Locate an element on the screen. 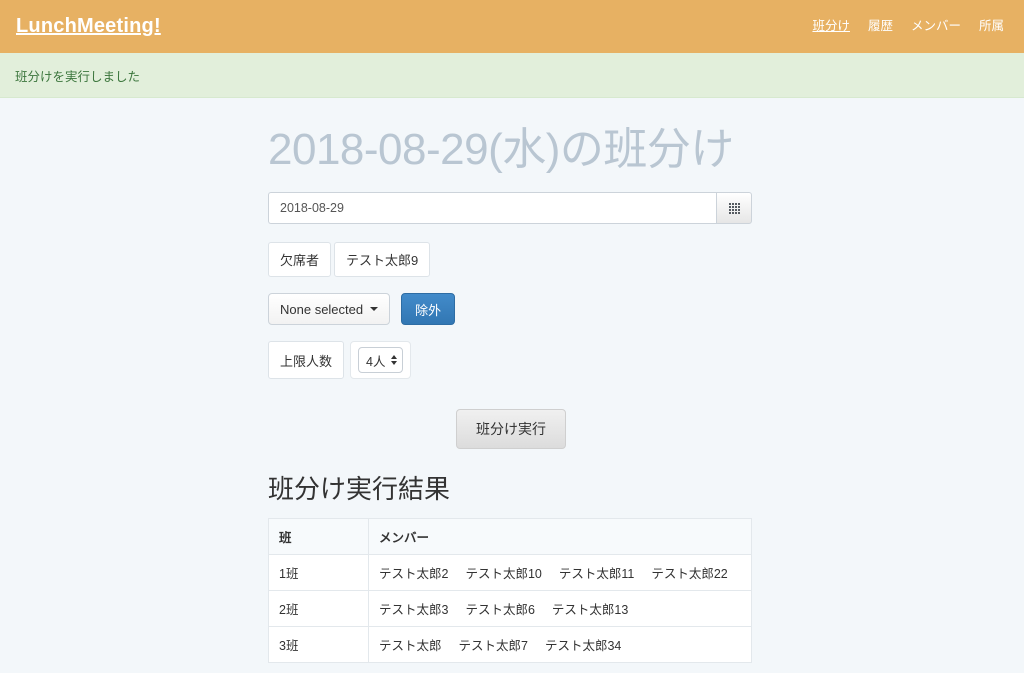 This screenshot has height=673, width=1024. table-header-row: 班 メンバー is located at coordinates (510, 537).